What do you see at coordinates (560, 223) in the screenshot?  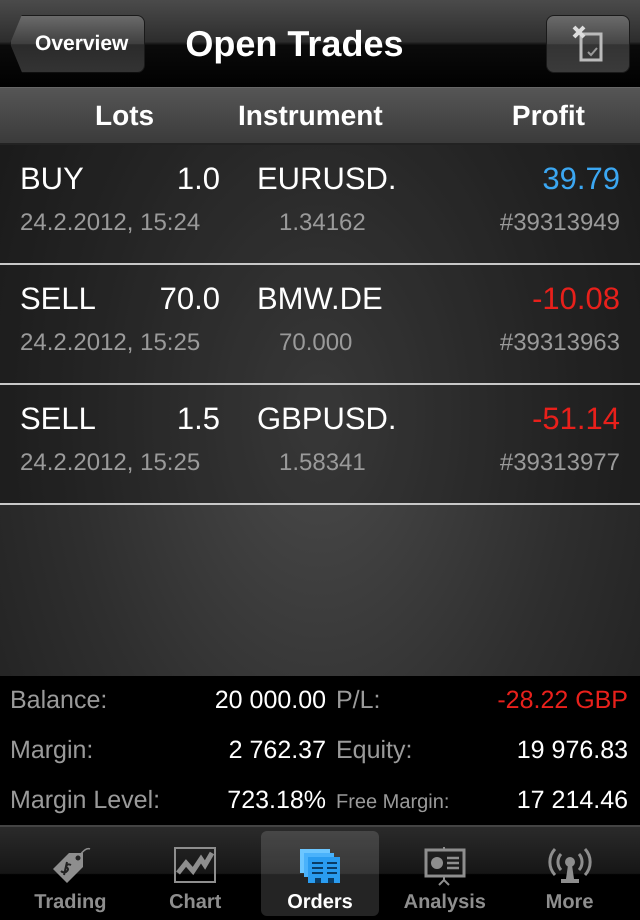 I see `ticket-number: #39313949` at bounding box center [560, 223].